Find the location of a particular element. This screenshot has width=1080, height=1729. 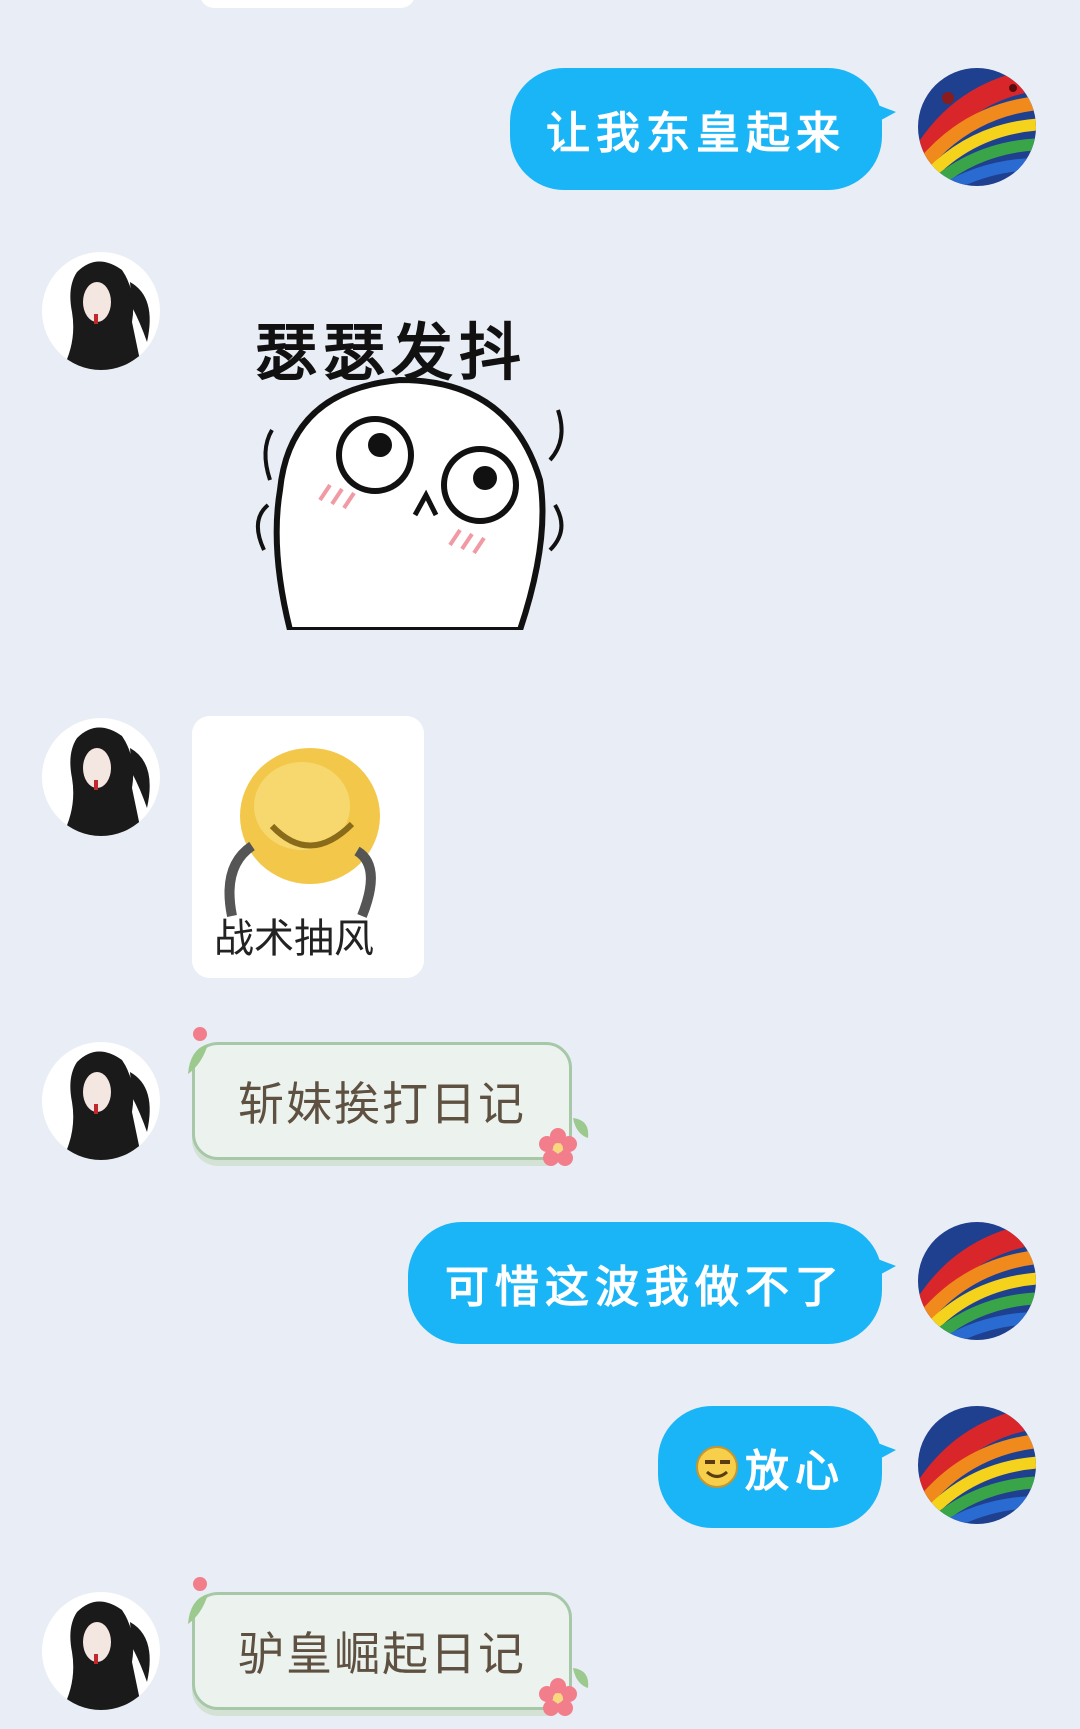

message-bubble-self: 可惜这波我做不了 is located at coordinates (652, 1283).